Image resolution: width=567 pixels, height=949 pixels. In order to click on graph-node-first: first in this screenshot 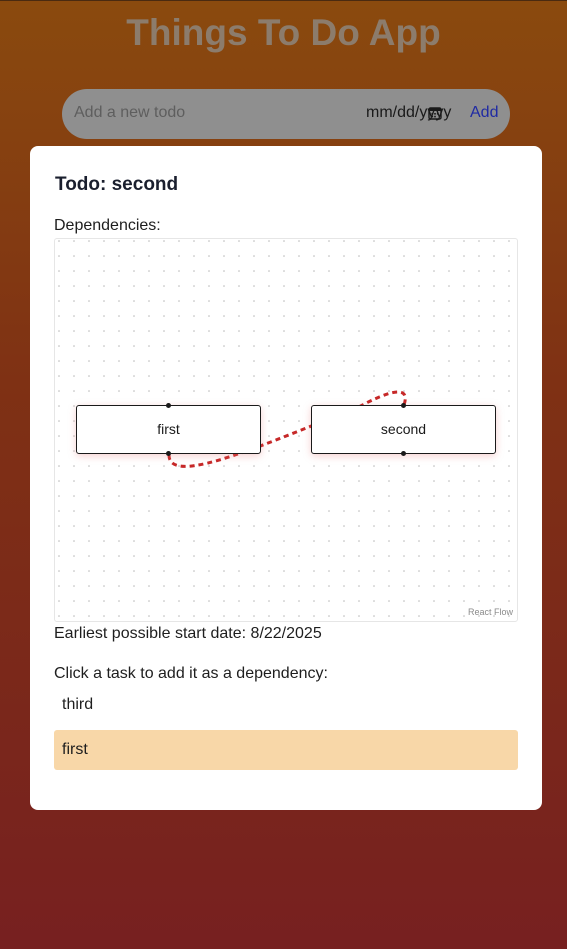, I will do `click(168, 429)`.